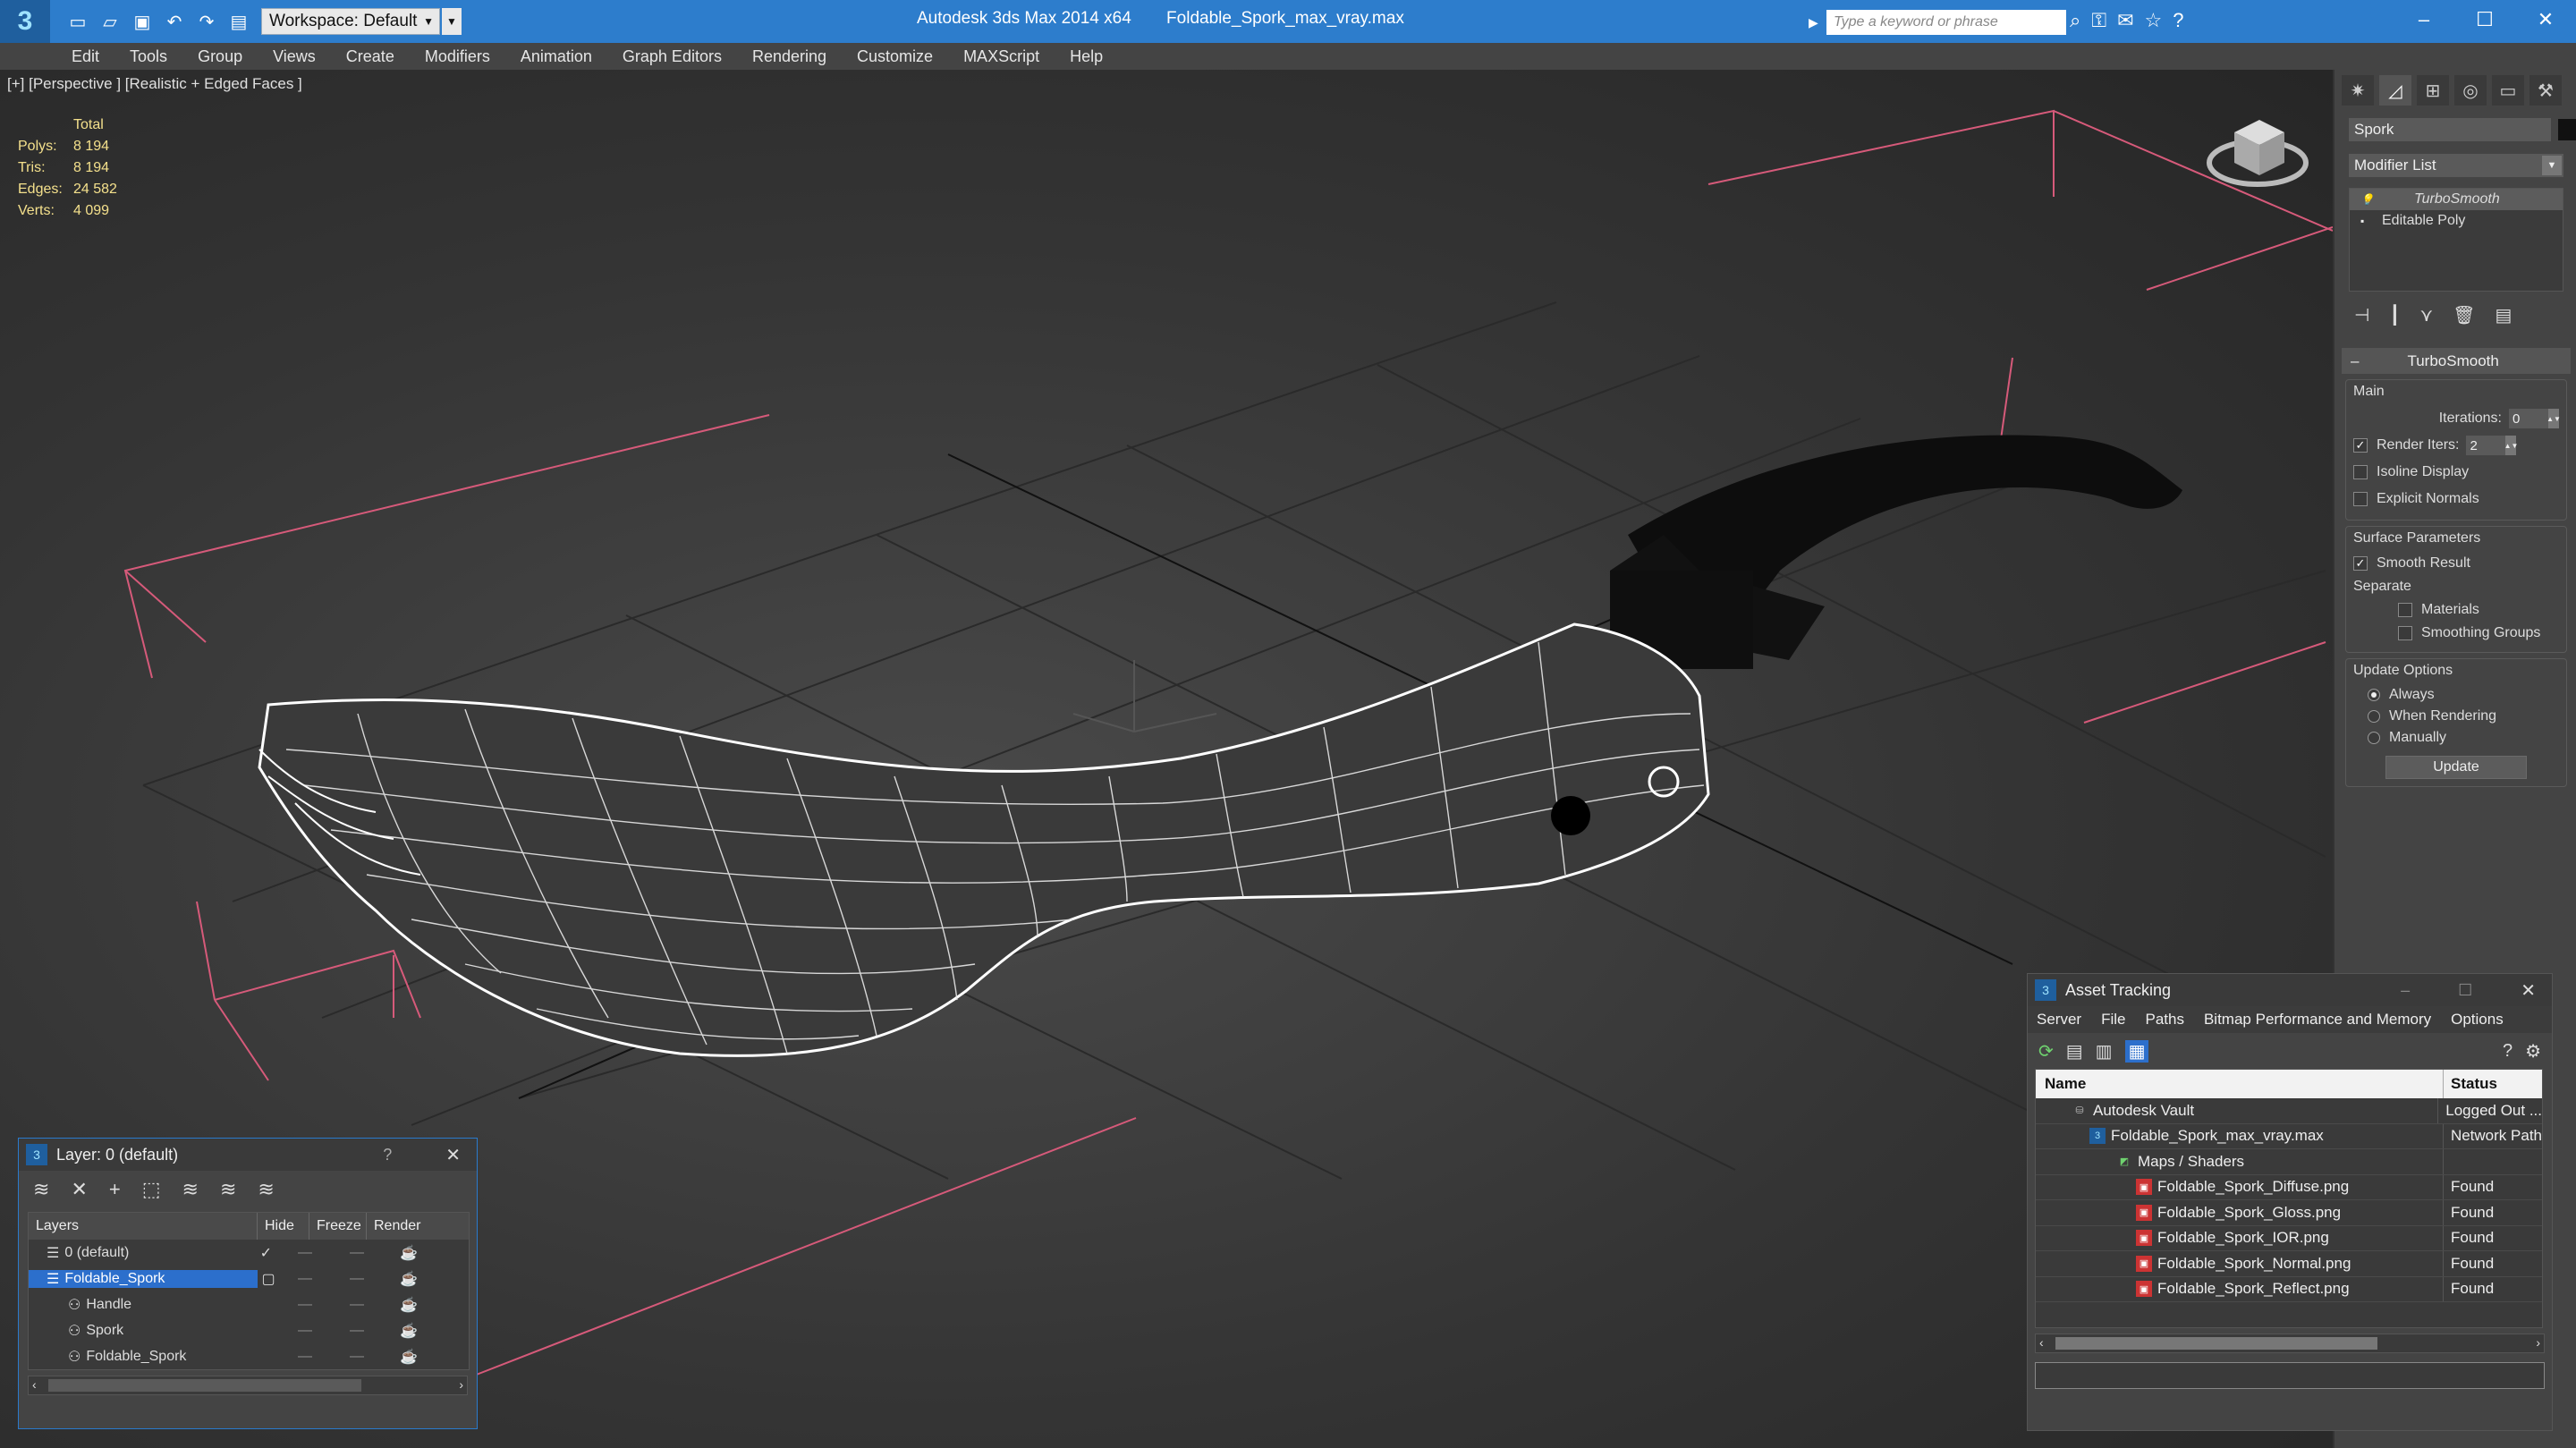 This screenshot has height=1448, width=2576. Describe the element at coordinates (2395, 90) in the screenshot. I see `modify-tab-icon: ◿` at that location.